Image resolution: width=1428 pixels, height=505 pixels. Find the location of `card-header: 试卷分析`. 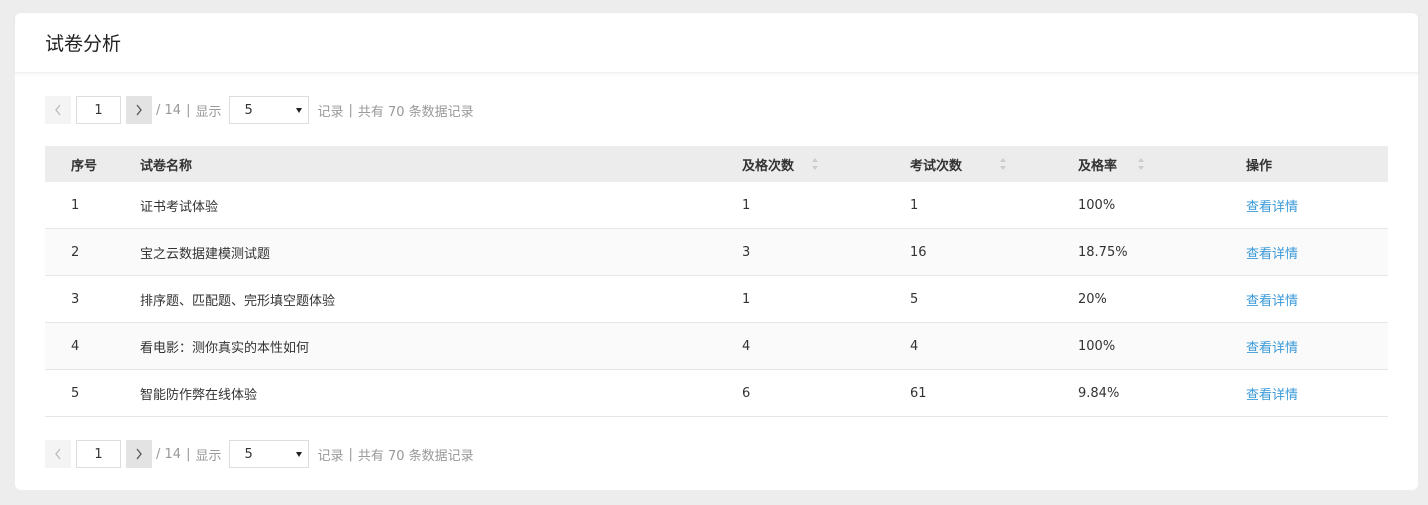

card-header: 试卷分析 is located at coordinates (716, 43).